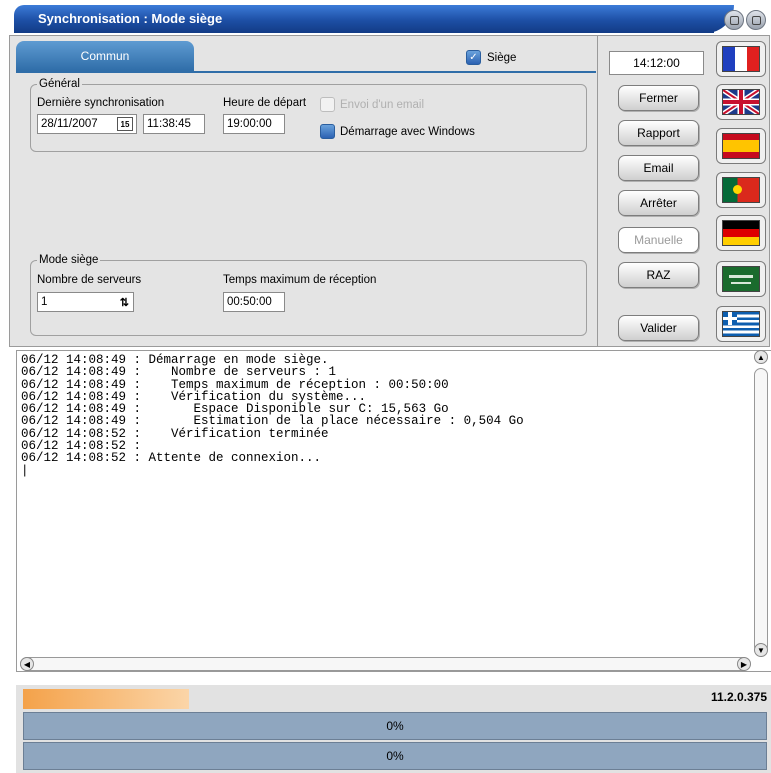 This screenshot has height=773, width=771. I want to click on minimize-icon, so click(734, 20).